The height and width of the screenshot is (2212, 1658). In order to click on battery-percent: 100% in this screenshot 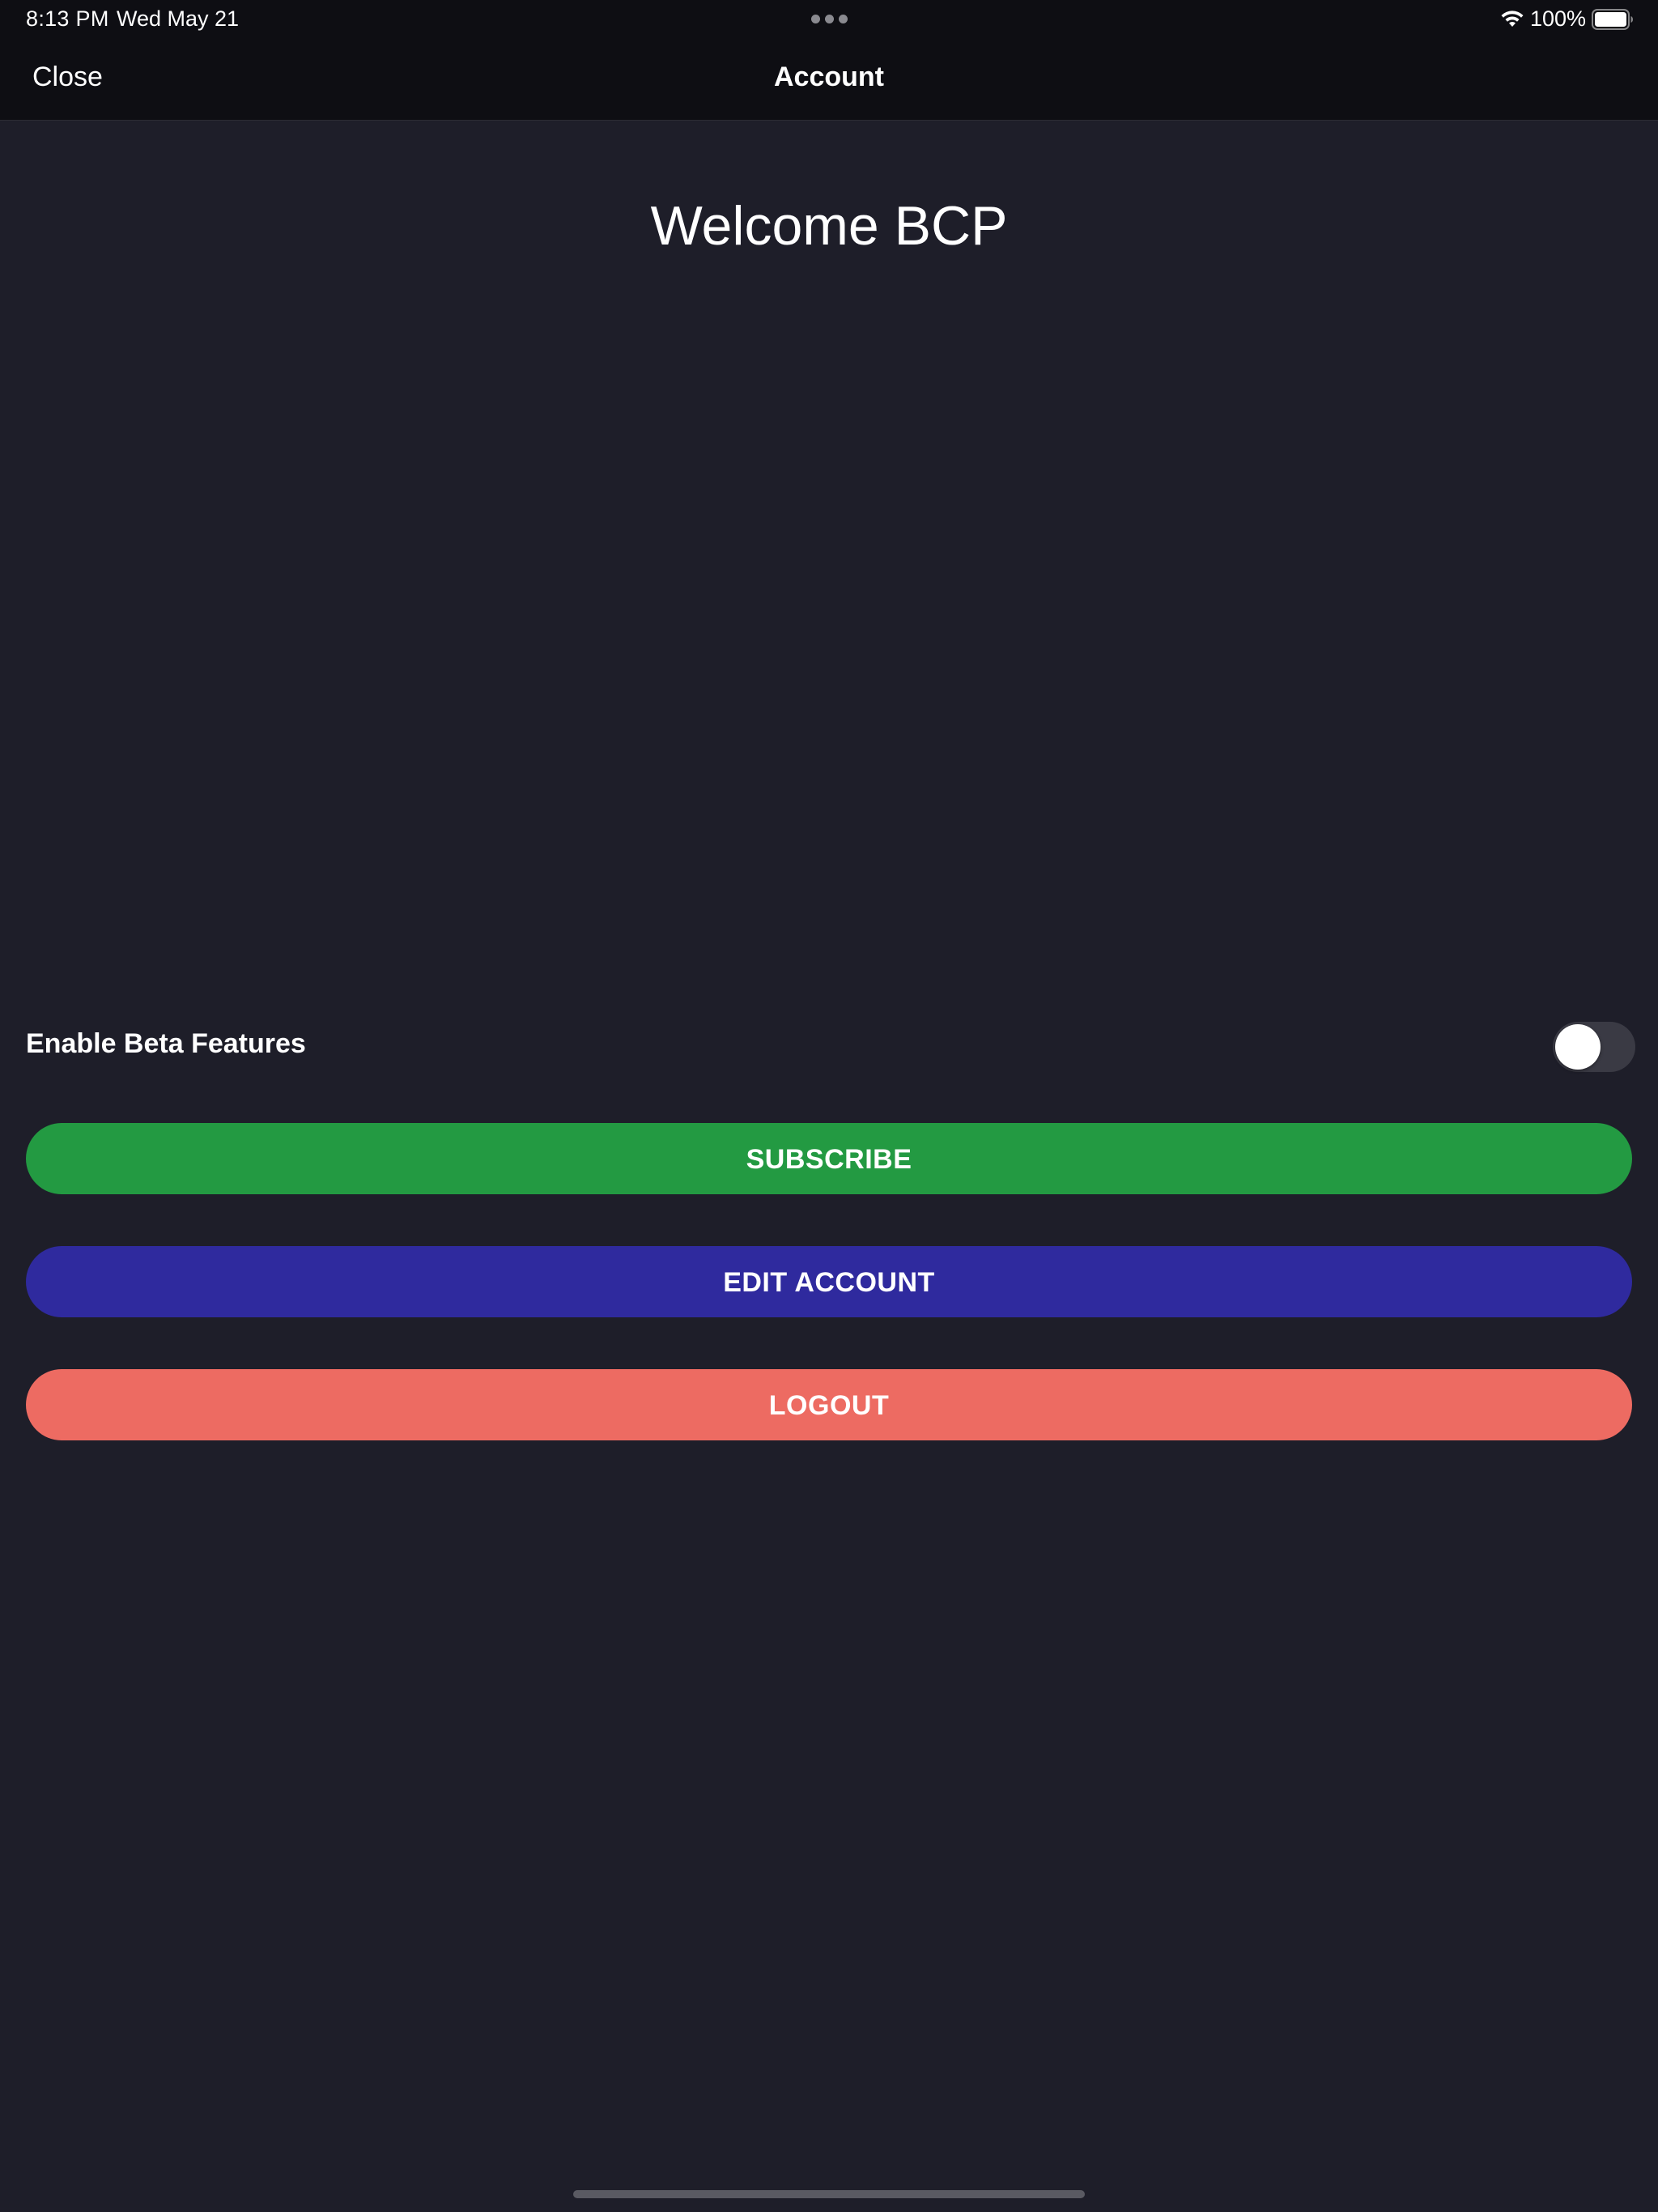, I will do `click(1558, 19)`.